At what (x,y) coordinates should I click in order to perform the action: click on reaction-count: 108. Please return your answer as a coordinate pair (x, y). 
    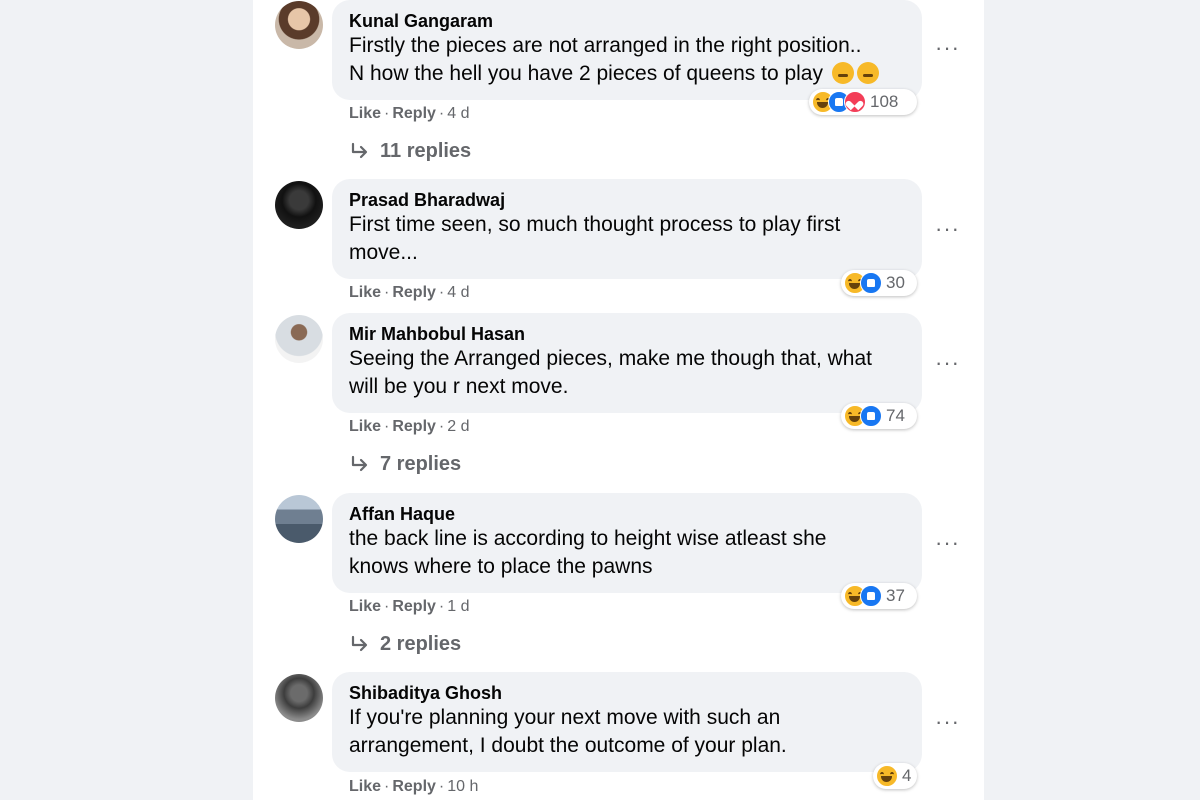
    Looking at the image, I should click on (884, 101).